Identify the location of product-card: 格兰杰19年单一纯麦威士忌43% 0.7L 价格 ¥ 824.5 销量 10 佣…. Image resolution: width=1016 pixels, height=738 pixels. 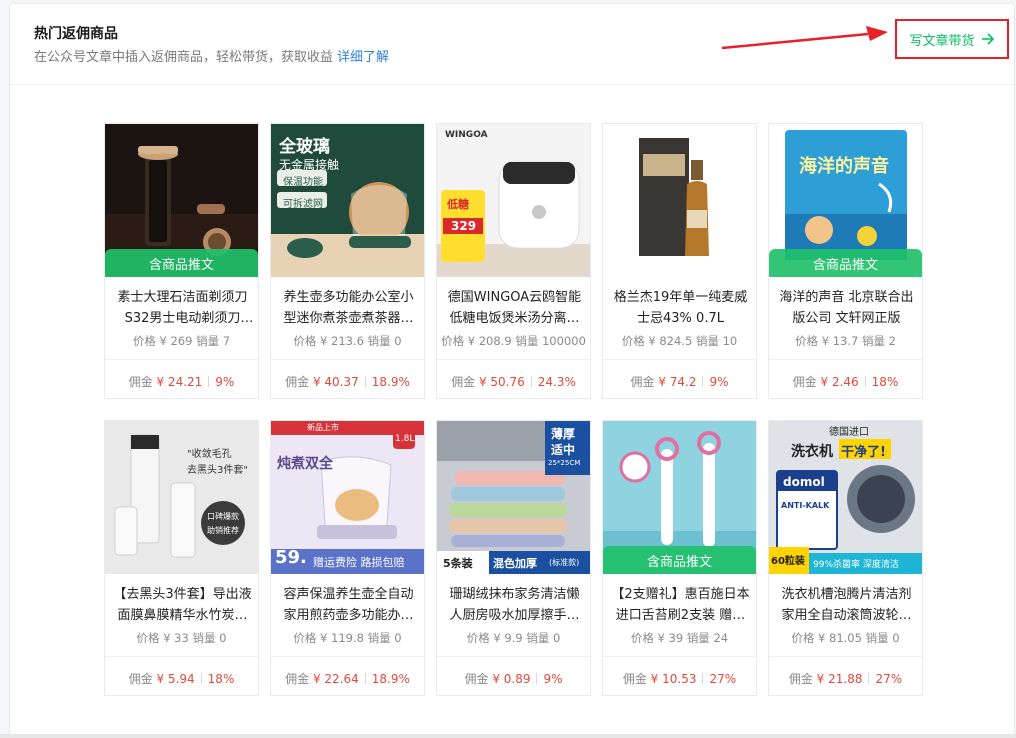
(679, 261).